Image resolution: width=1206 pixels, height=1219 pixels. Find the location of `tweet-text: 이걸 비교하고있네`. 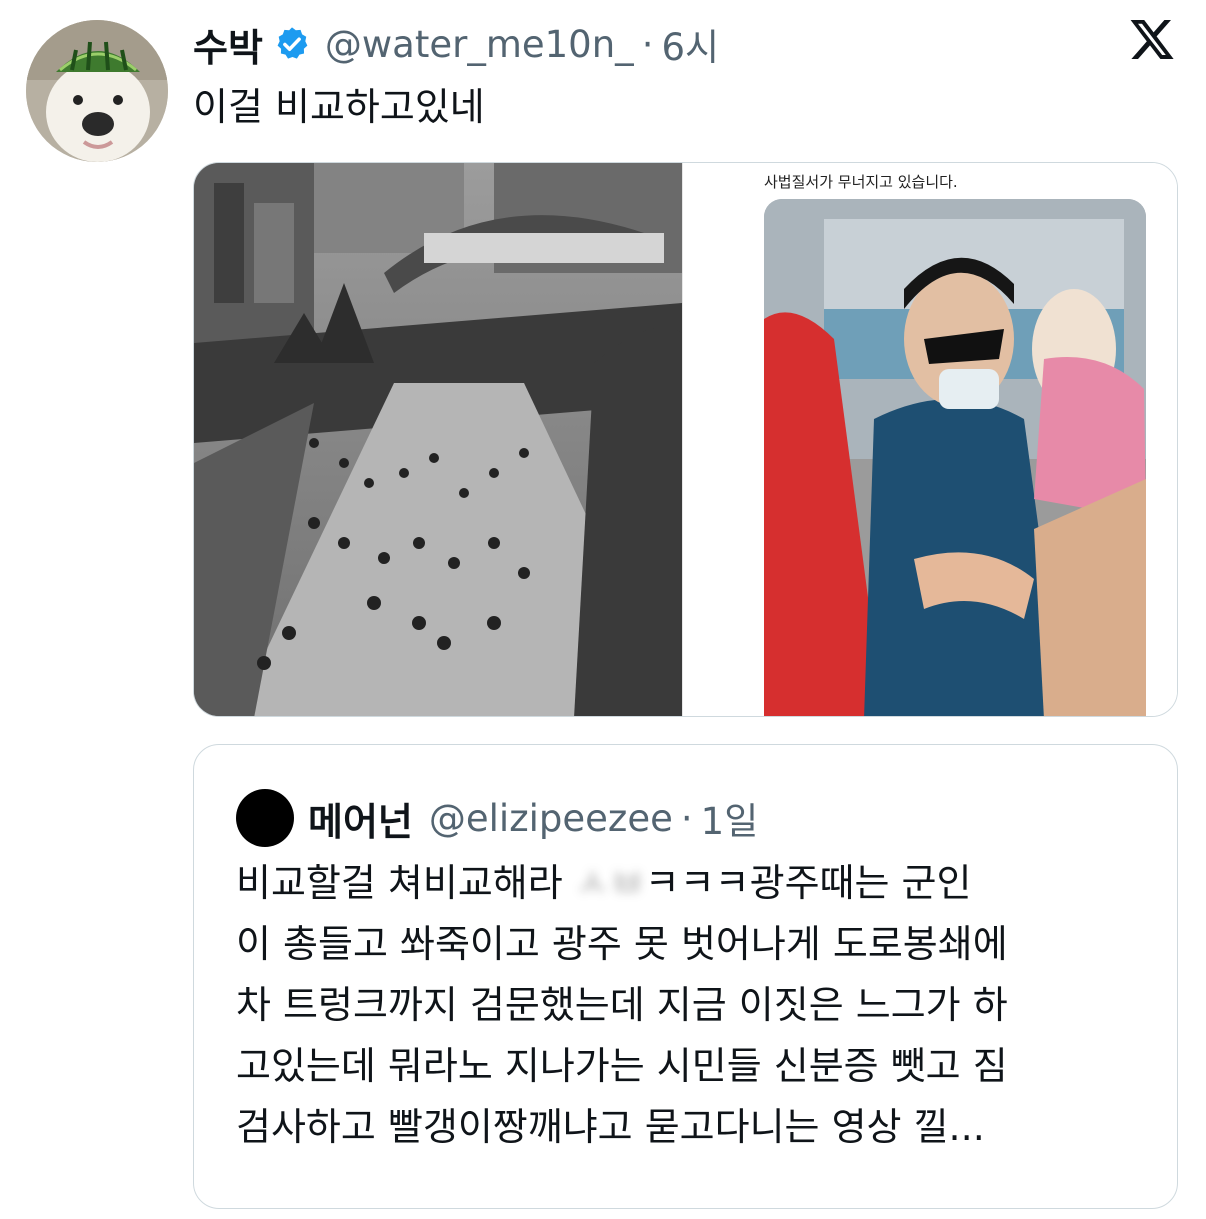

tweet-text: 이걸 비교하고있네 is located at coordinates (339, 107).